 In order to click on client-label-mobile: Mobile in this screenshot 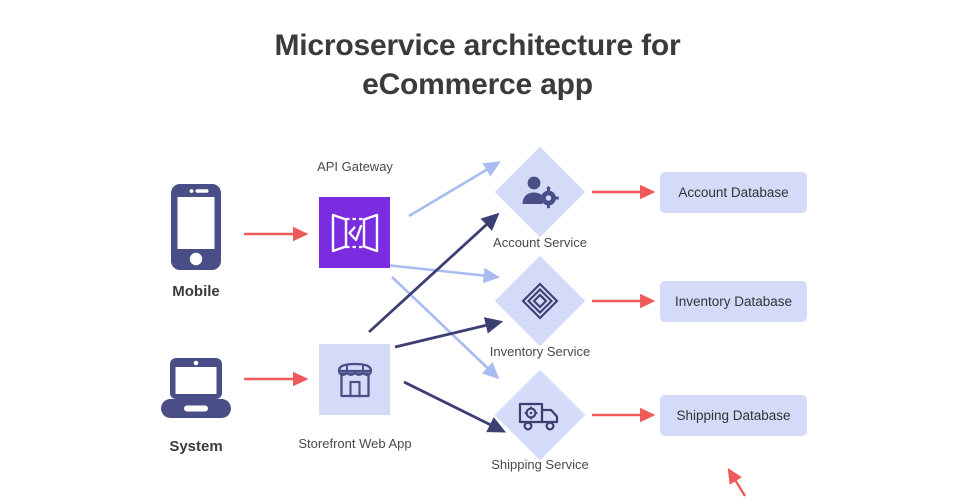, I will do `click(196, 291)`.